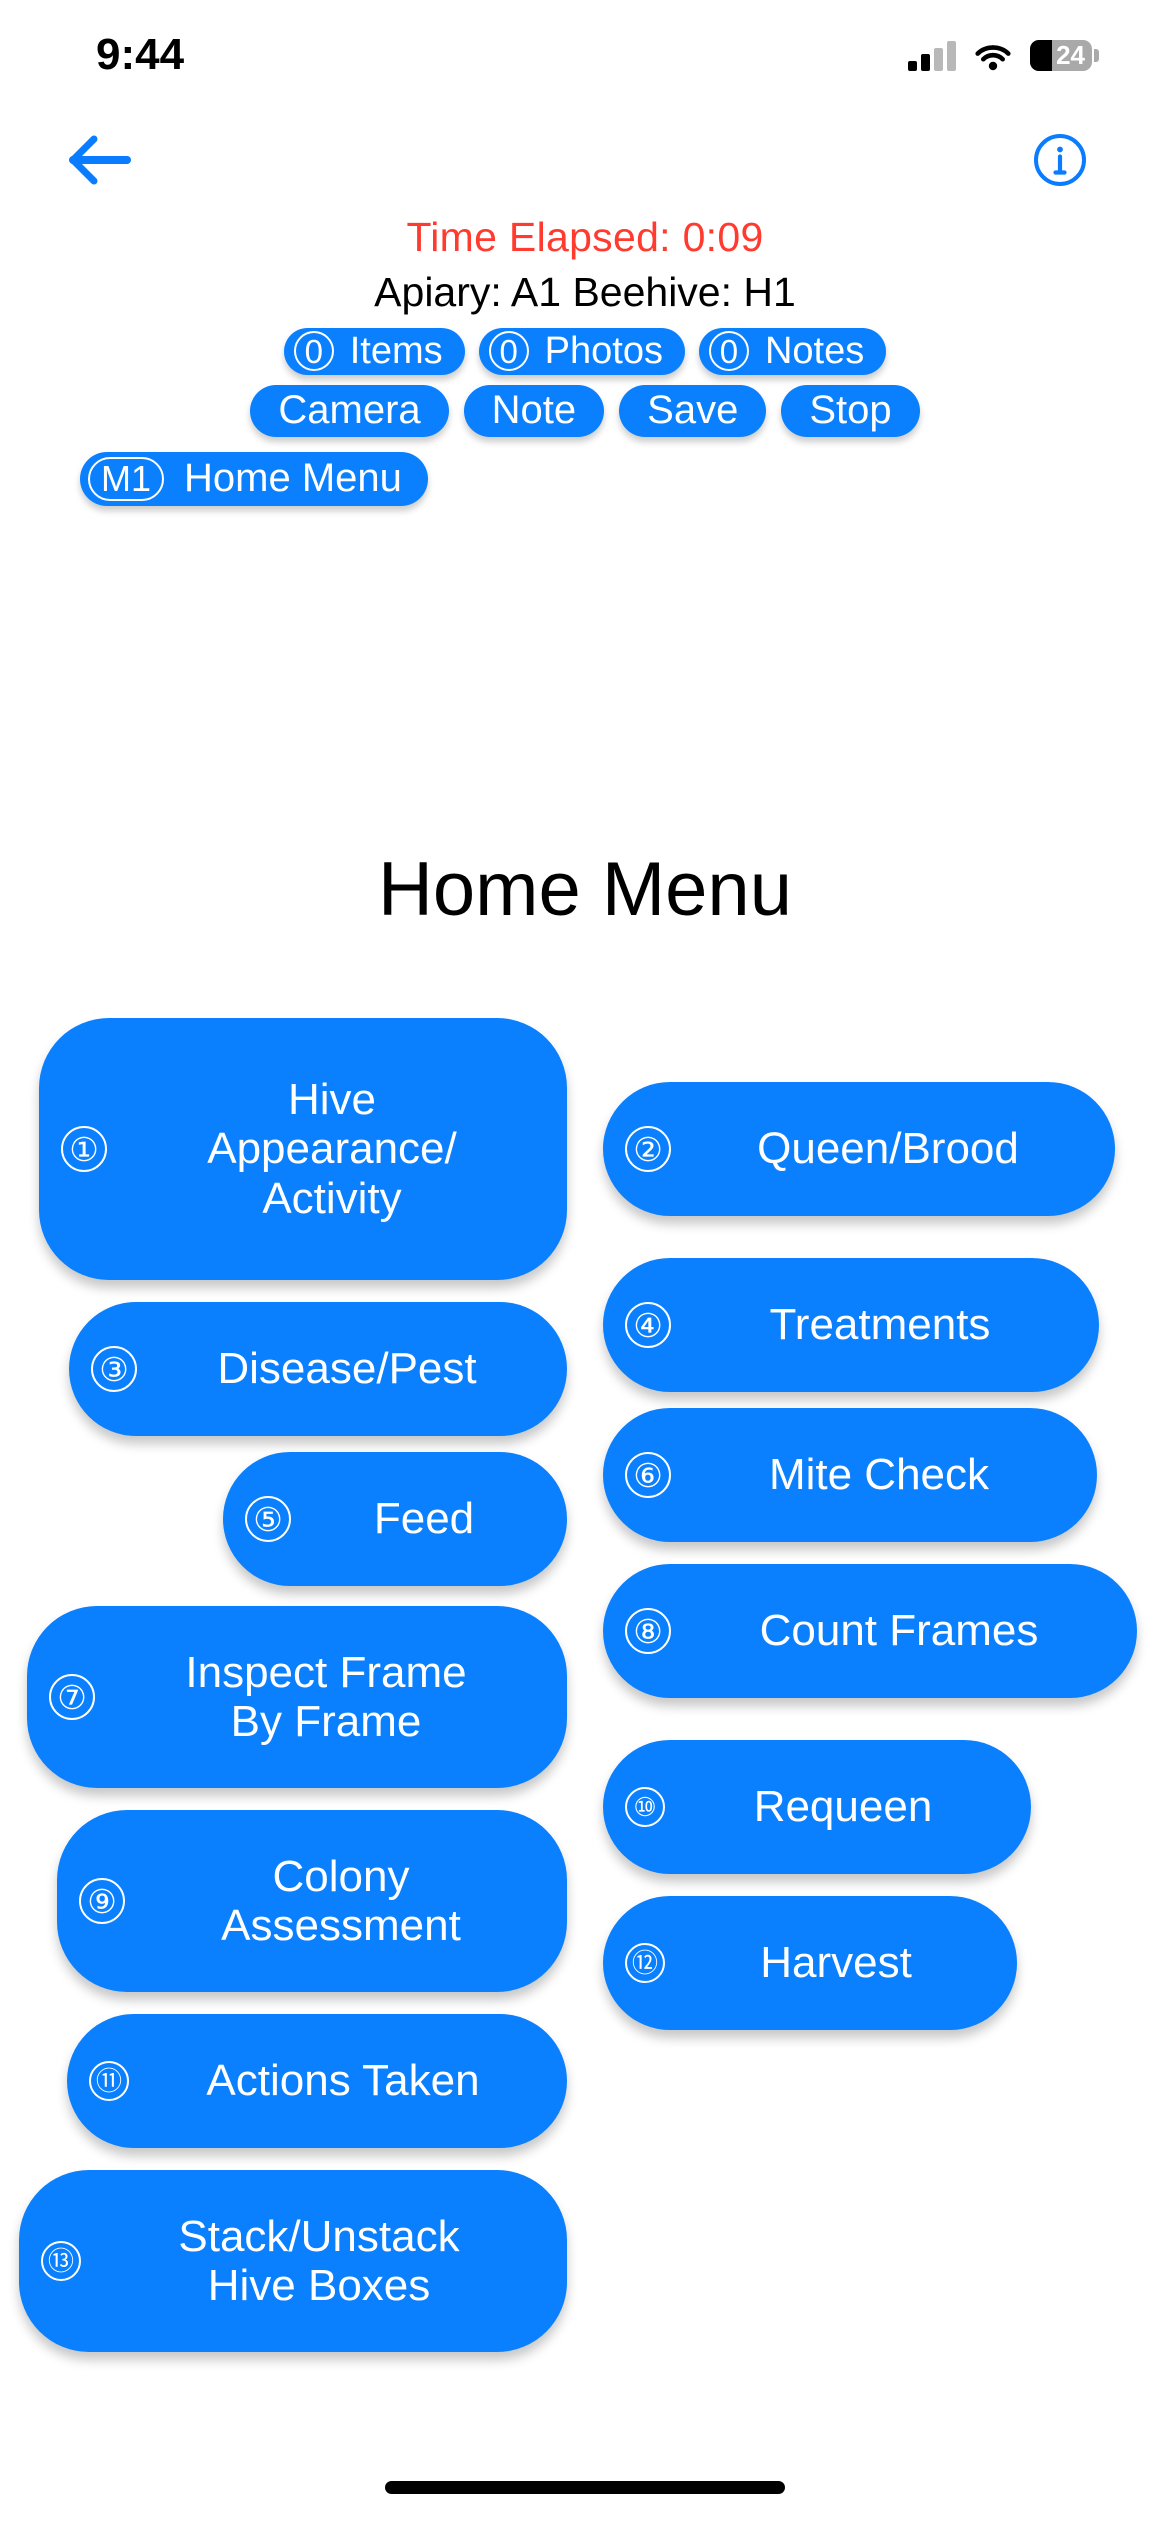 The width and height of the screenshot is (1170, 2532). Describe the element at coordinates (879, 1475) in the screenshot. I see `menu-item-label: Mite Check` at that location.